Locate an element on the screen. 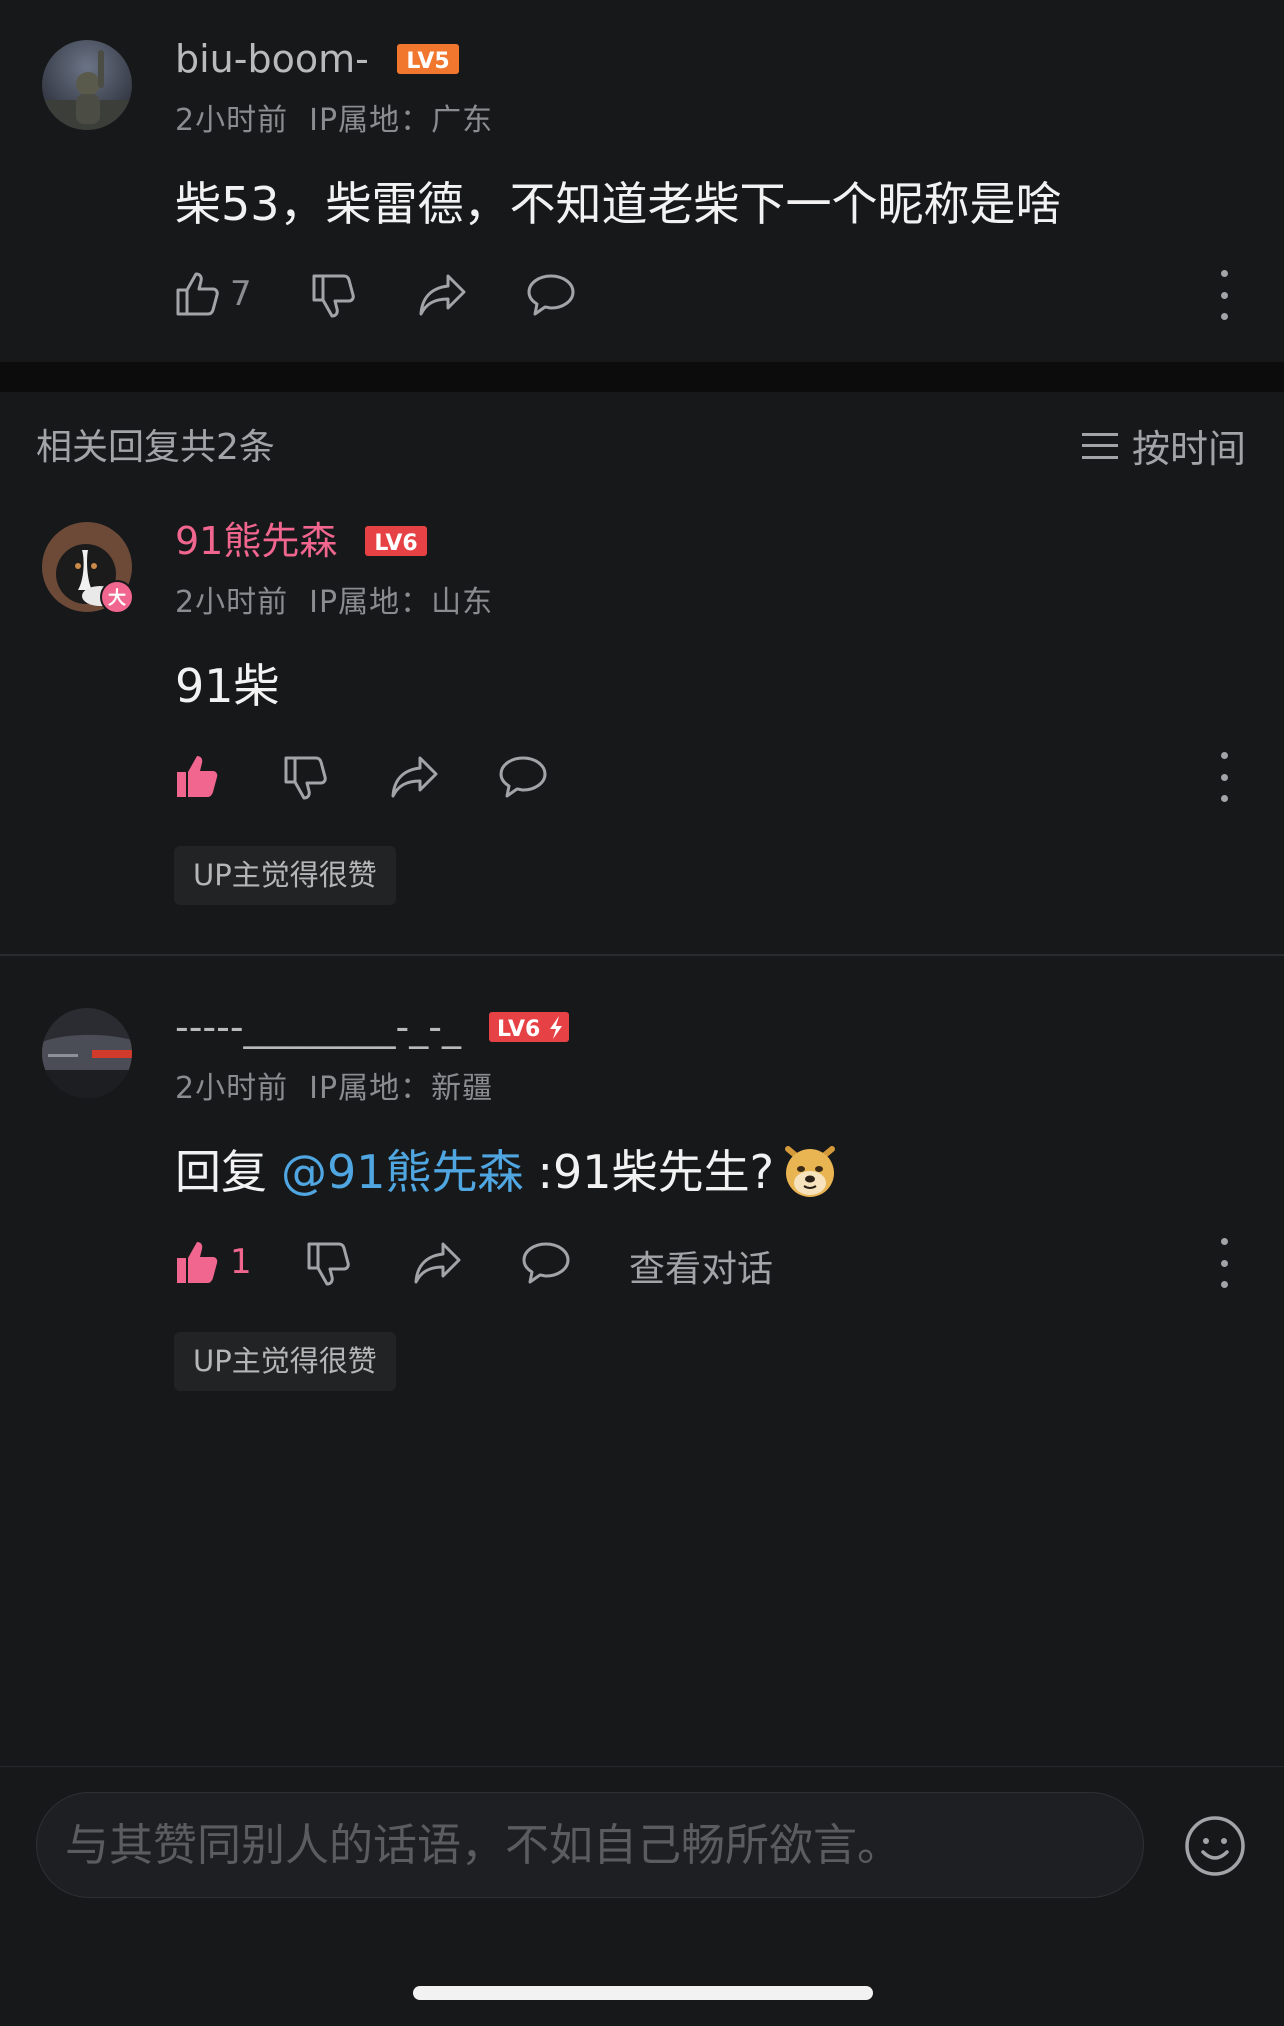 This screenshot has height=2026, width=1284. view-conversation-link: 查看对话 is located at coordinates (701, 1266).